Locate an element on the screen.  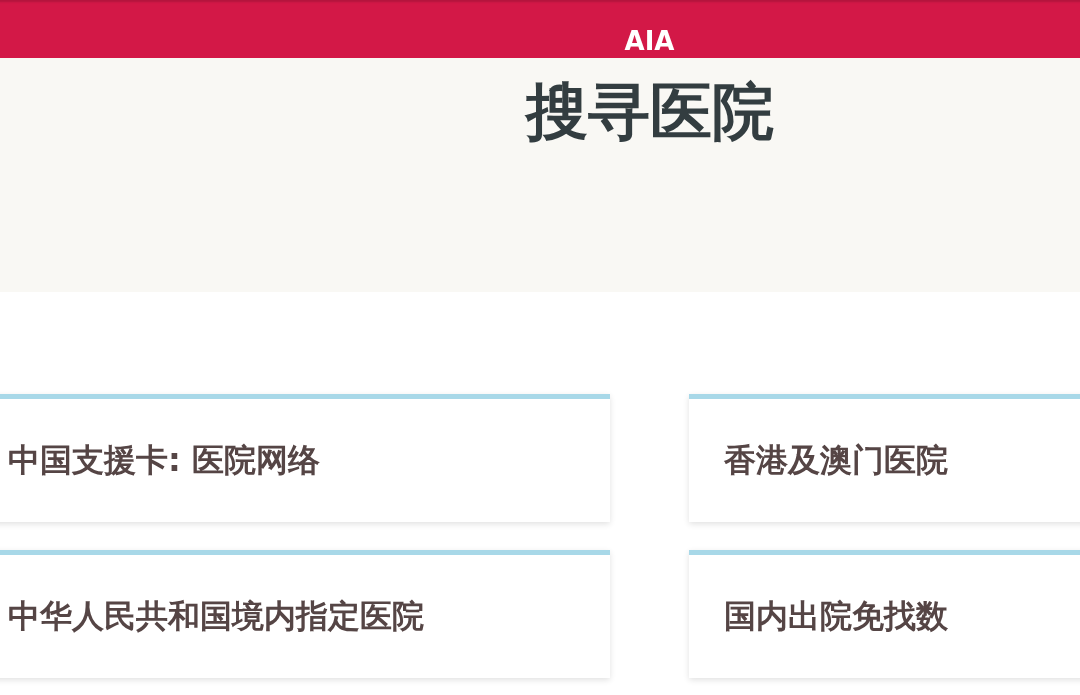
category-card: 国内出院免找数 is located at coordinates (884, 614).